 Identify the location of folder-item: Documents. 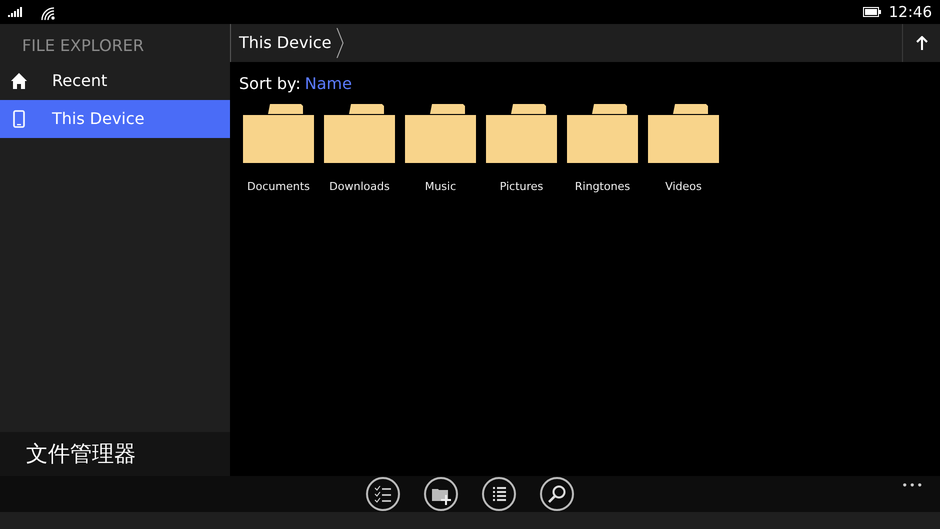
(278, 150).